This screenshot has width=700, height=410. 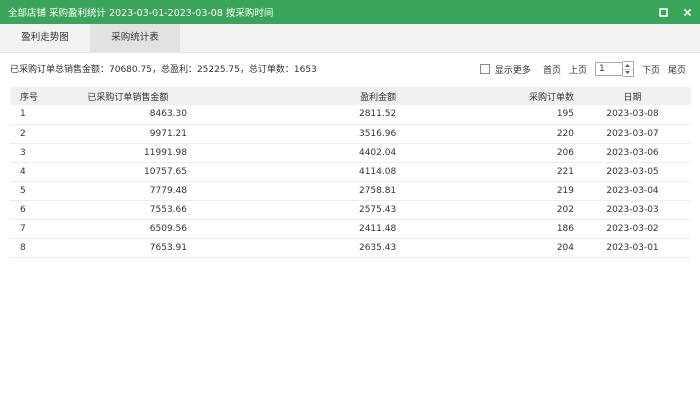 I want to click on table-row: 6 7553.66 2575.43 202 2023-03-03, so click(x=350, y=209).